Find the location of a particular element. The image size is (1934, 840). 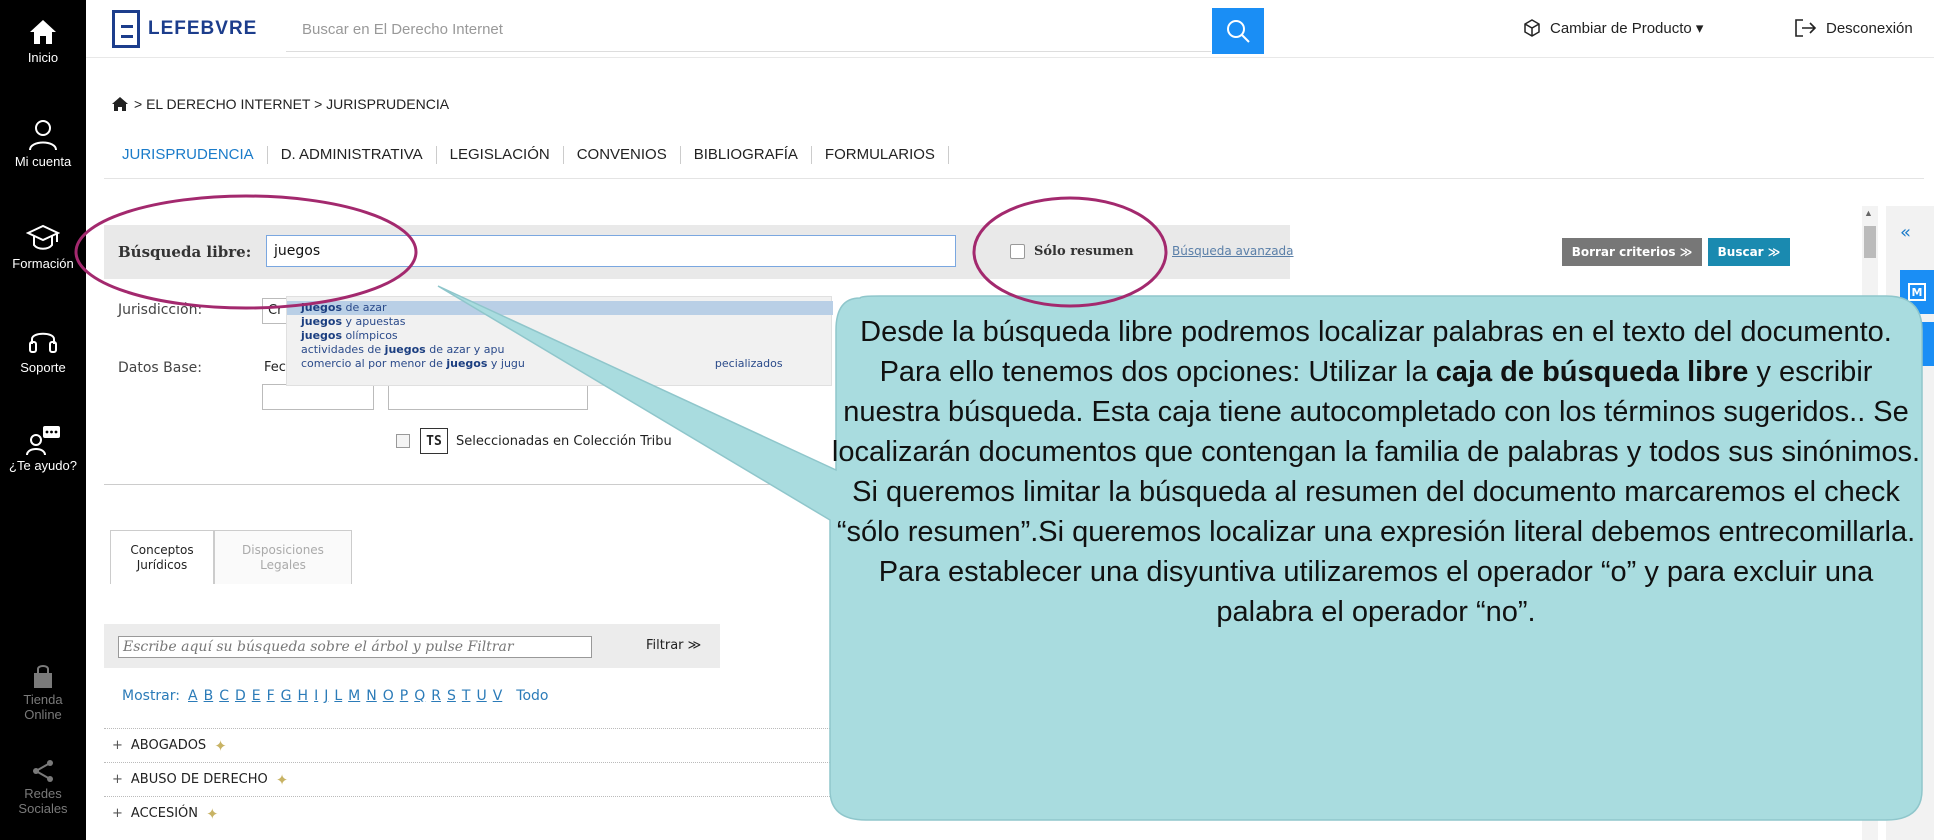

letter-link: U is located at coordinates (481, 696).